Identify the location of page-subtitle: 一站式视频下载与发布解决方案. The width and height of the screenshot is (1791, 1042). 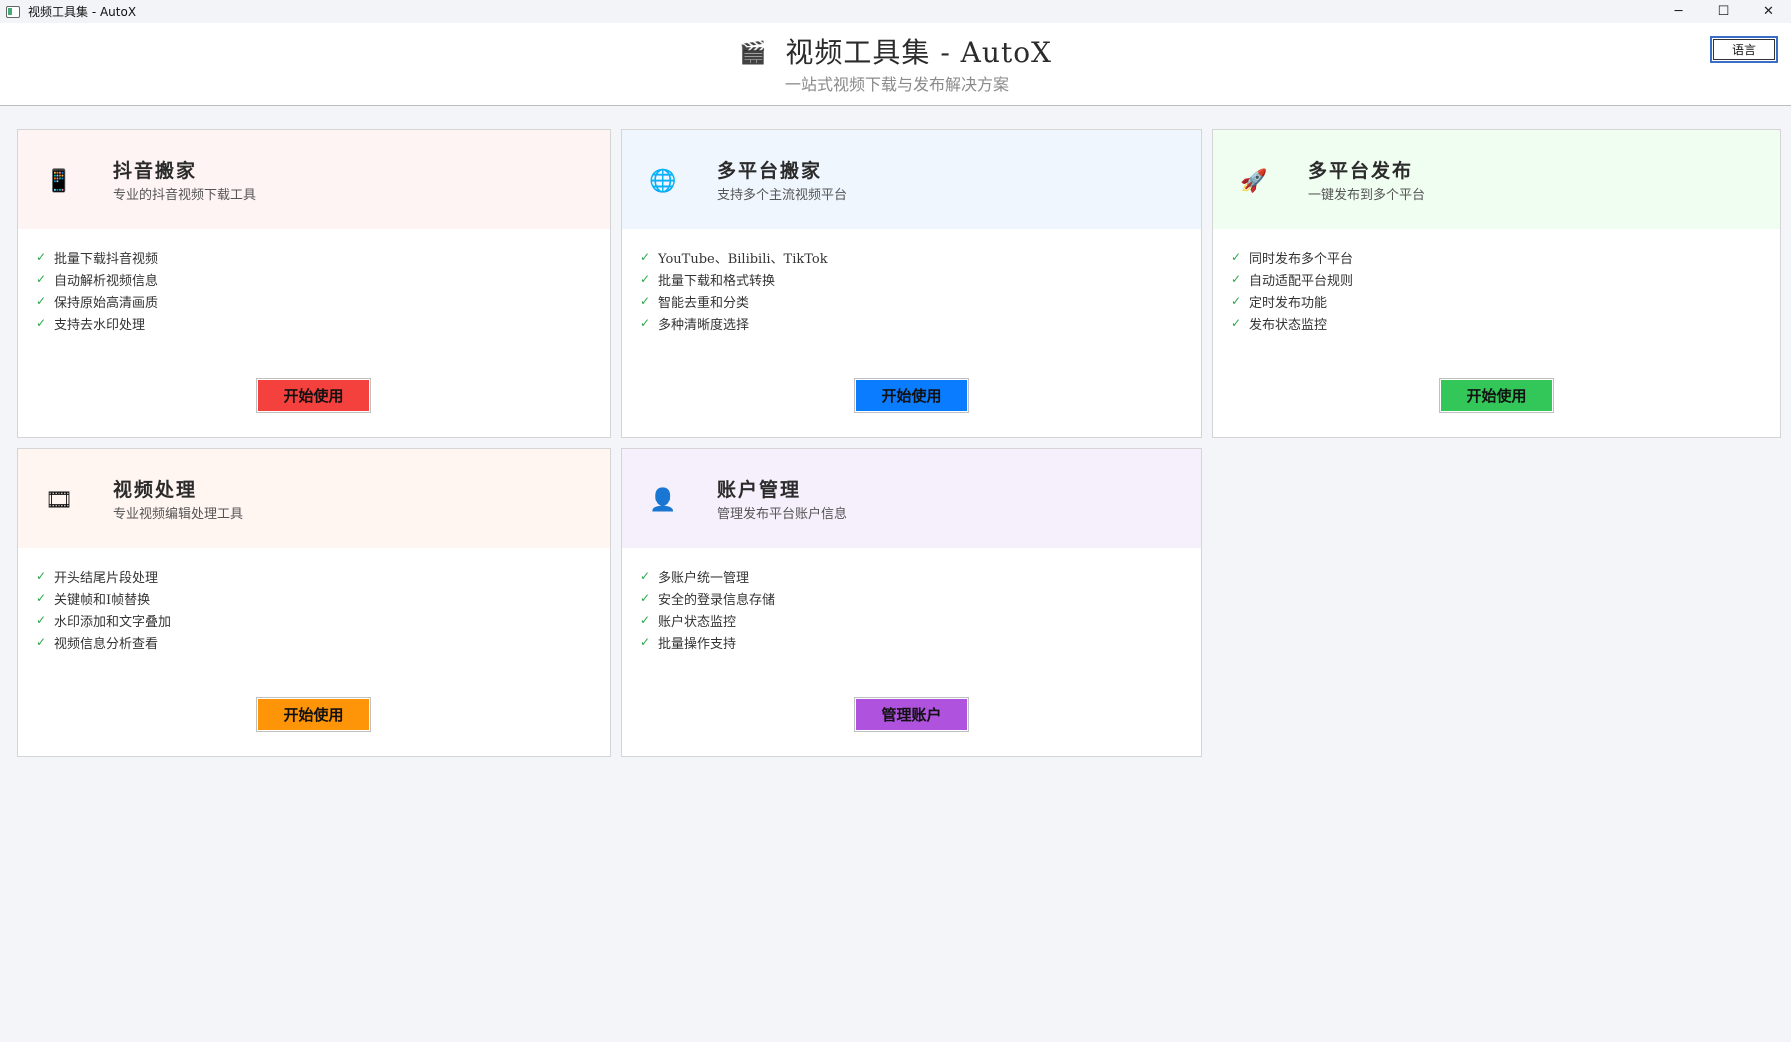
(897, 84).